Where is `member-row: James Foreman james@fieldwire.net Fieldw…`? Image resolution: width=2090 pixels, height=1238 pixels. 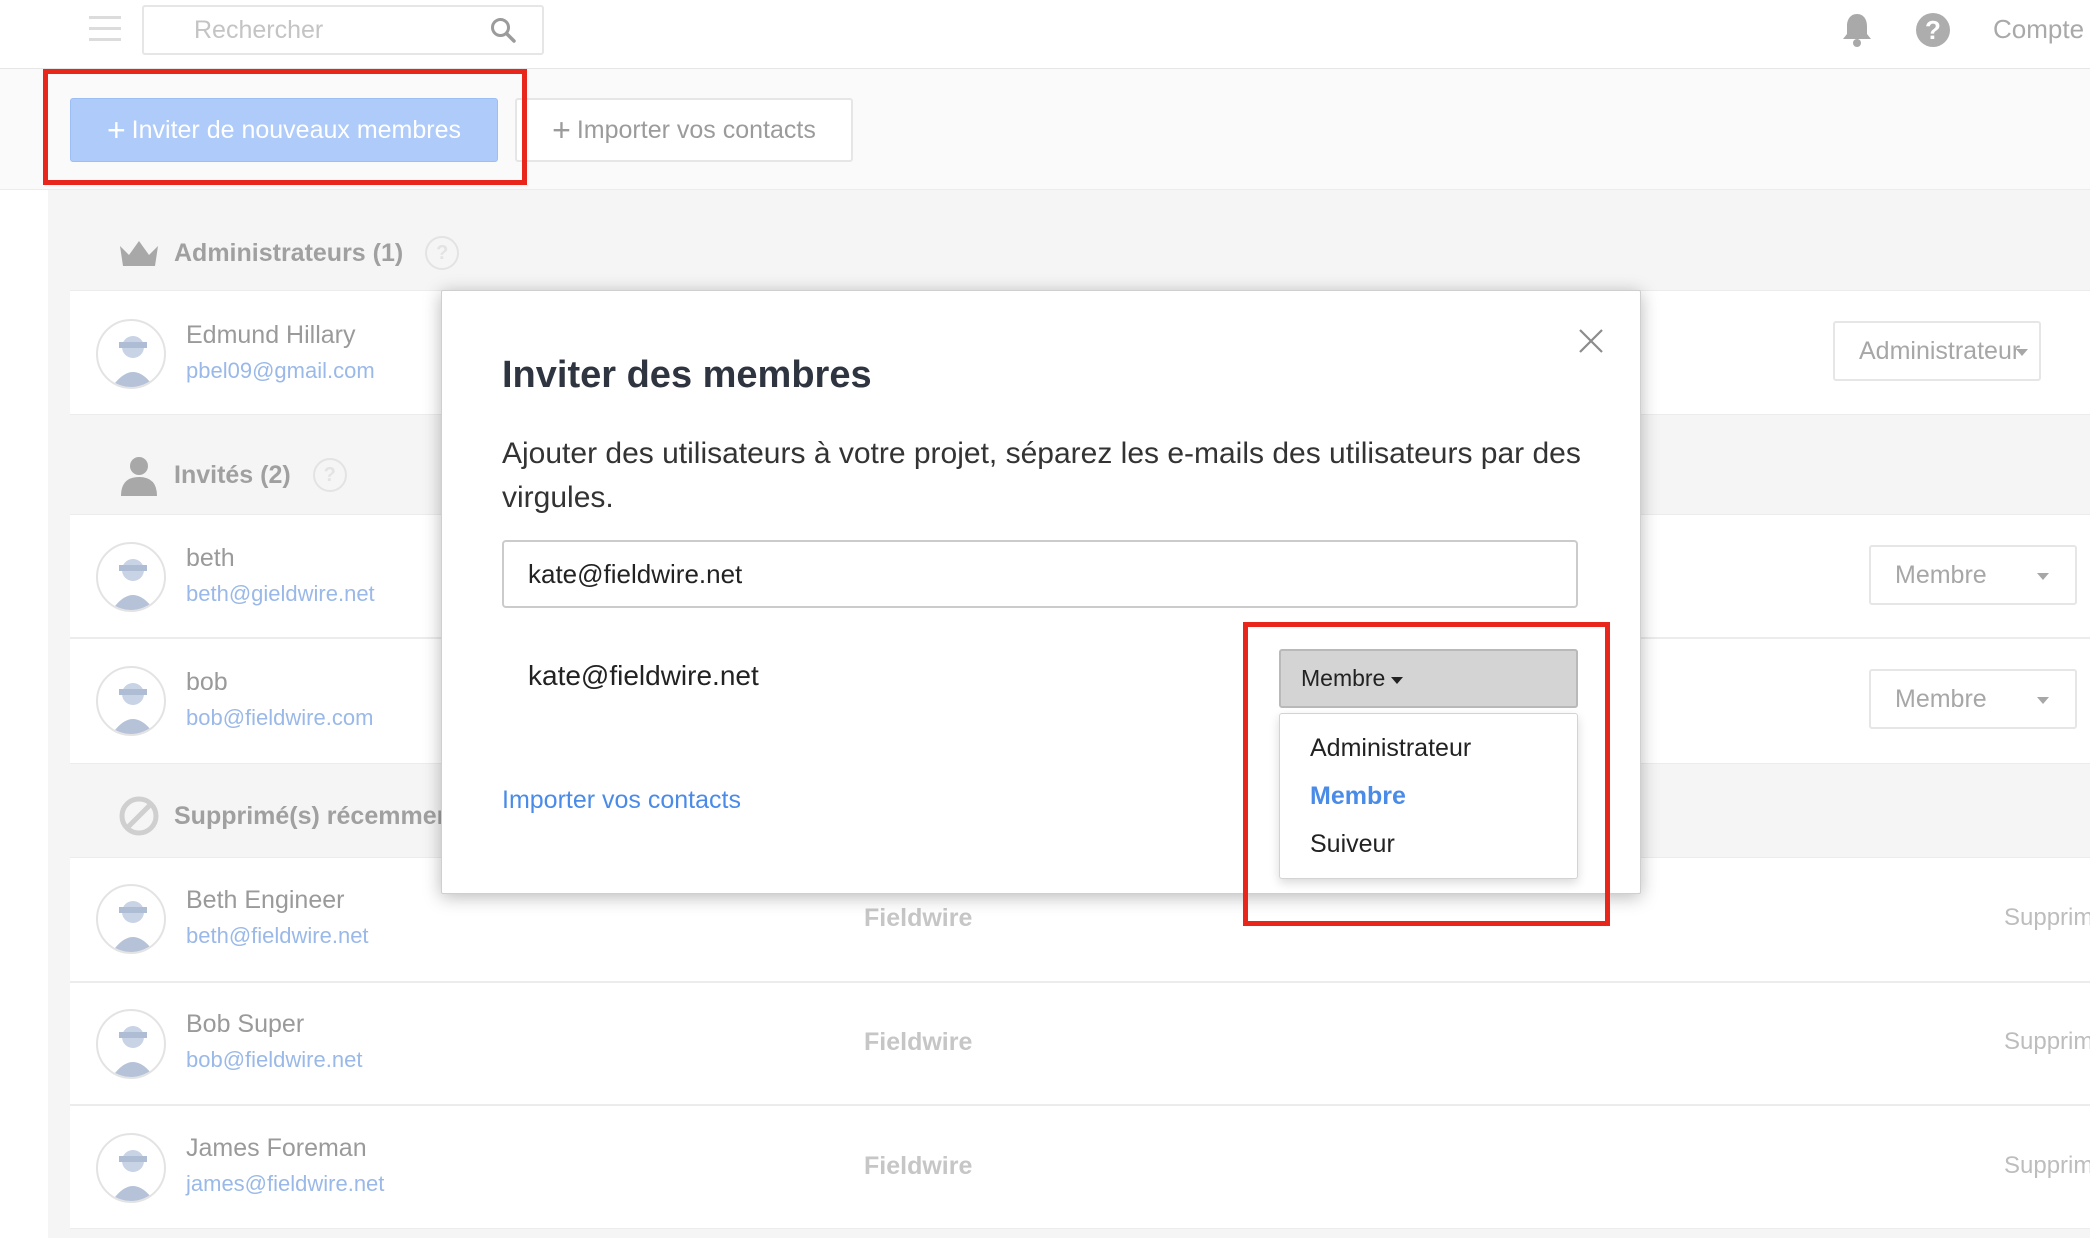
member-row: James Foreman james@fieldwire.net Fieldw… is located at coordinates (1080, 1167).